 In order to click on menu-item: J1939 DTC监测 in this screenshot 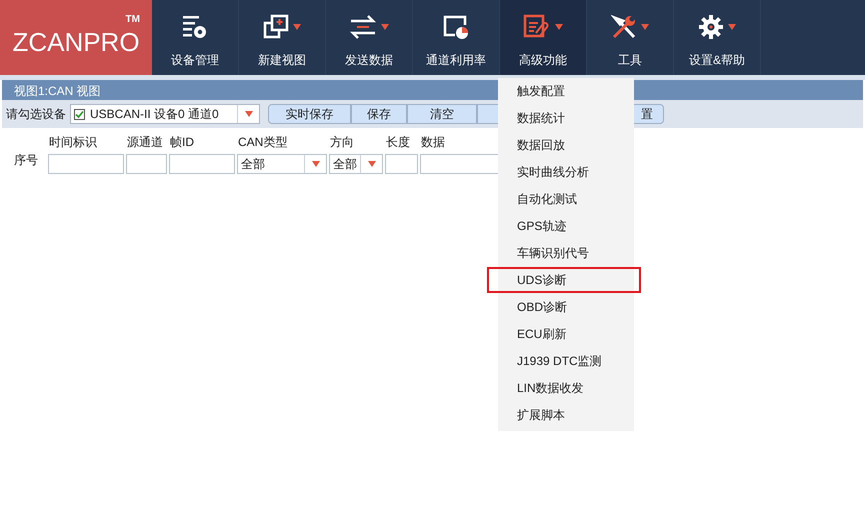, I will do `click(550, 361)`.